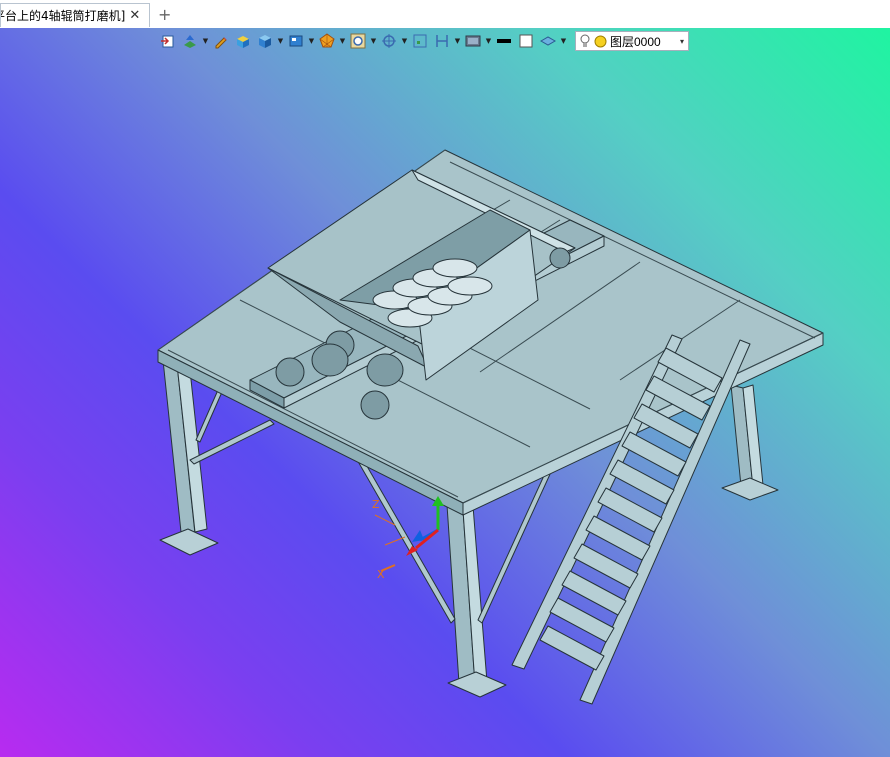 This screenshot has height=757, width=890. Describe the element at coordinates (63, 16) in the screenshot. I see `document-tab-title: 平台上的4轴辊筒打磨机]` at that location.